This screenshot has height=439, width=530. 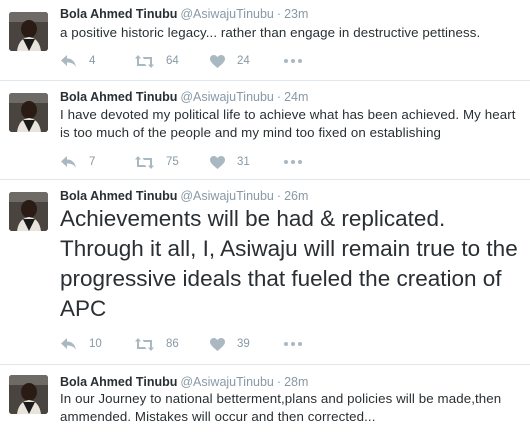 What do you see at coordinates (92, 61) in the screenshot?
I see `reply-count: 4` at bounding box center [92, 61].